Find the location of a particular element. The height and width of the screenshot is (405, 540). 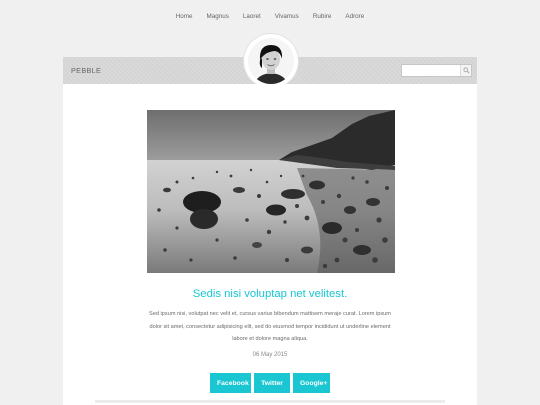

nav-item-magnus: Magnus is located at coordinates (218, 16).